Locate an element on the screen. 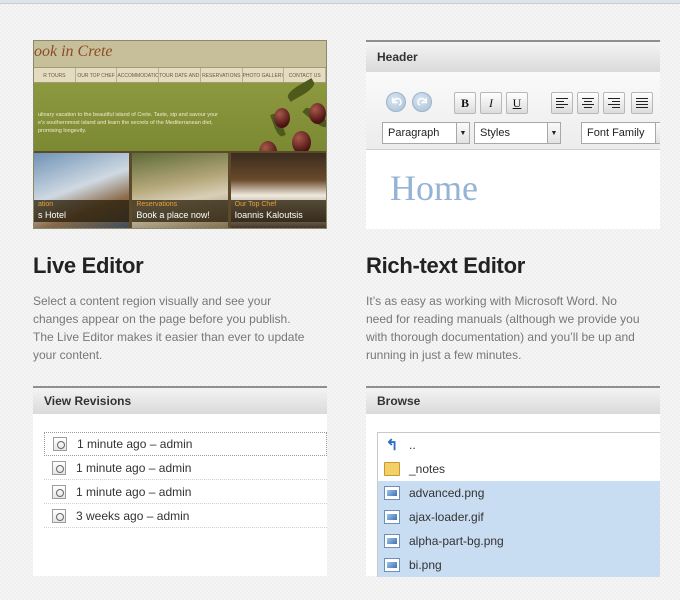  view-revisions-header: View Revisions is located at coordinates (180, 400).